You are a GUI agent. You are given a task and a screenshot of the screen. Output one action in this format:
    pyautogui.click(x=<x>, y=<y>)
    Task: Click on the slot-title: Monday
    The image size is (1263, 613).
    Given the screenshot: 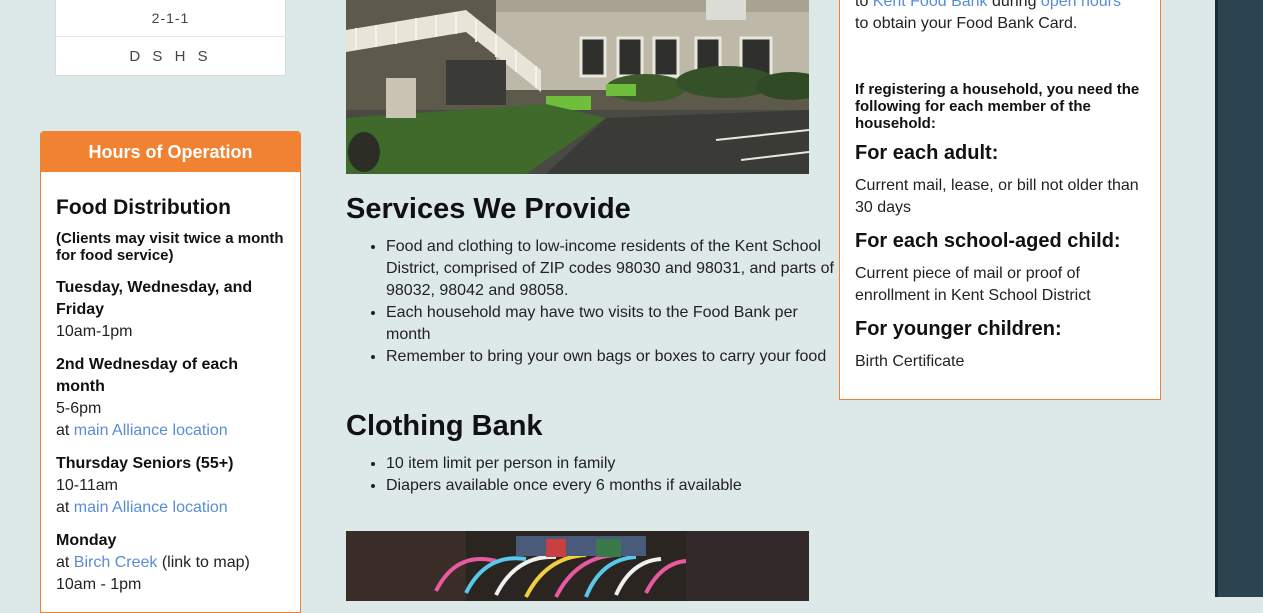 What is the action you would take?
    pyautogui.click(x=86, y=540)
    